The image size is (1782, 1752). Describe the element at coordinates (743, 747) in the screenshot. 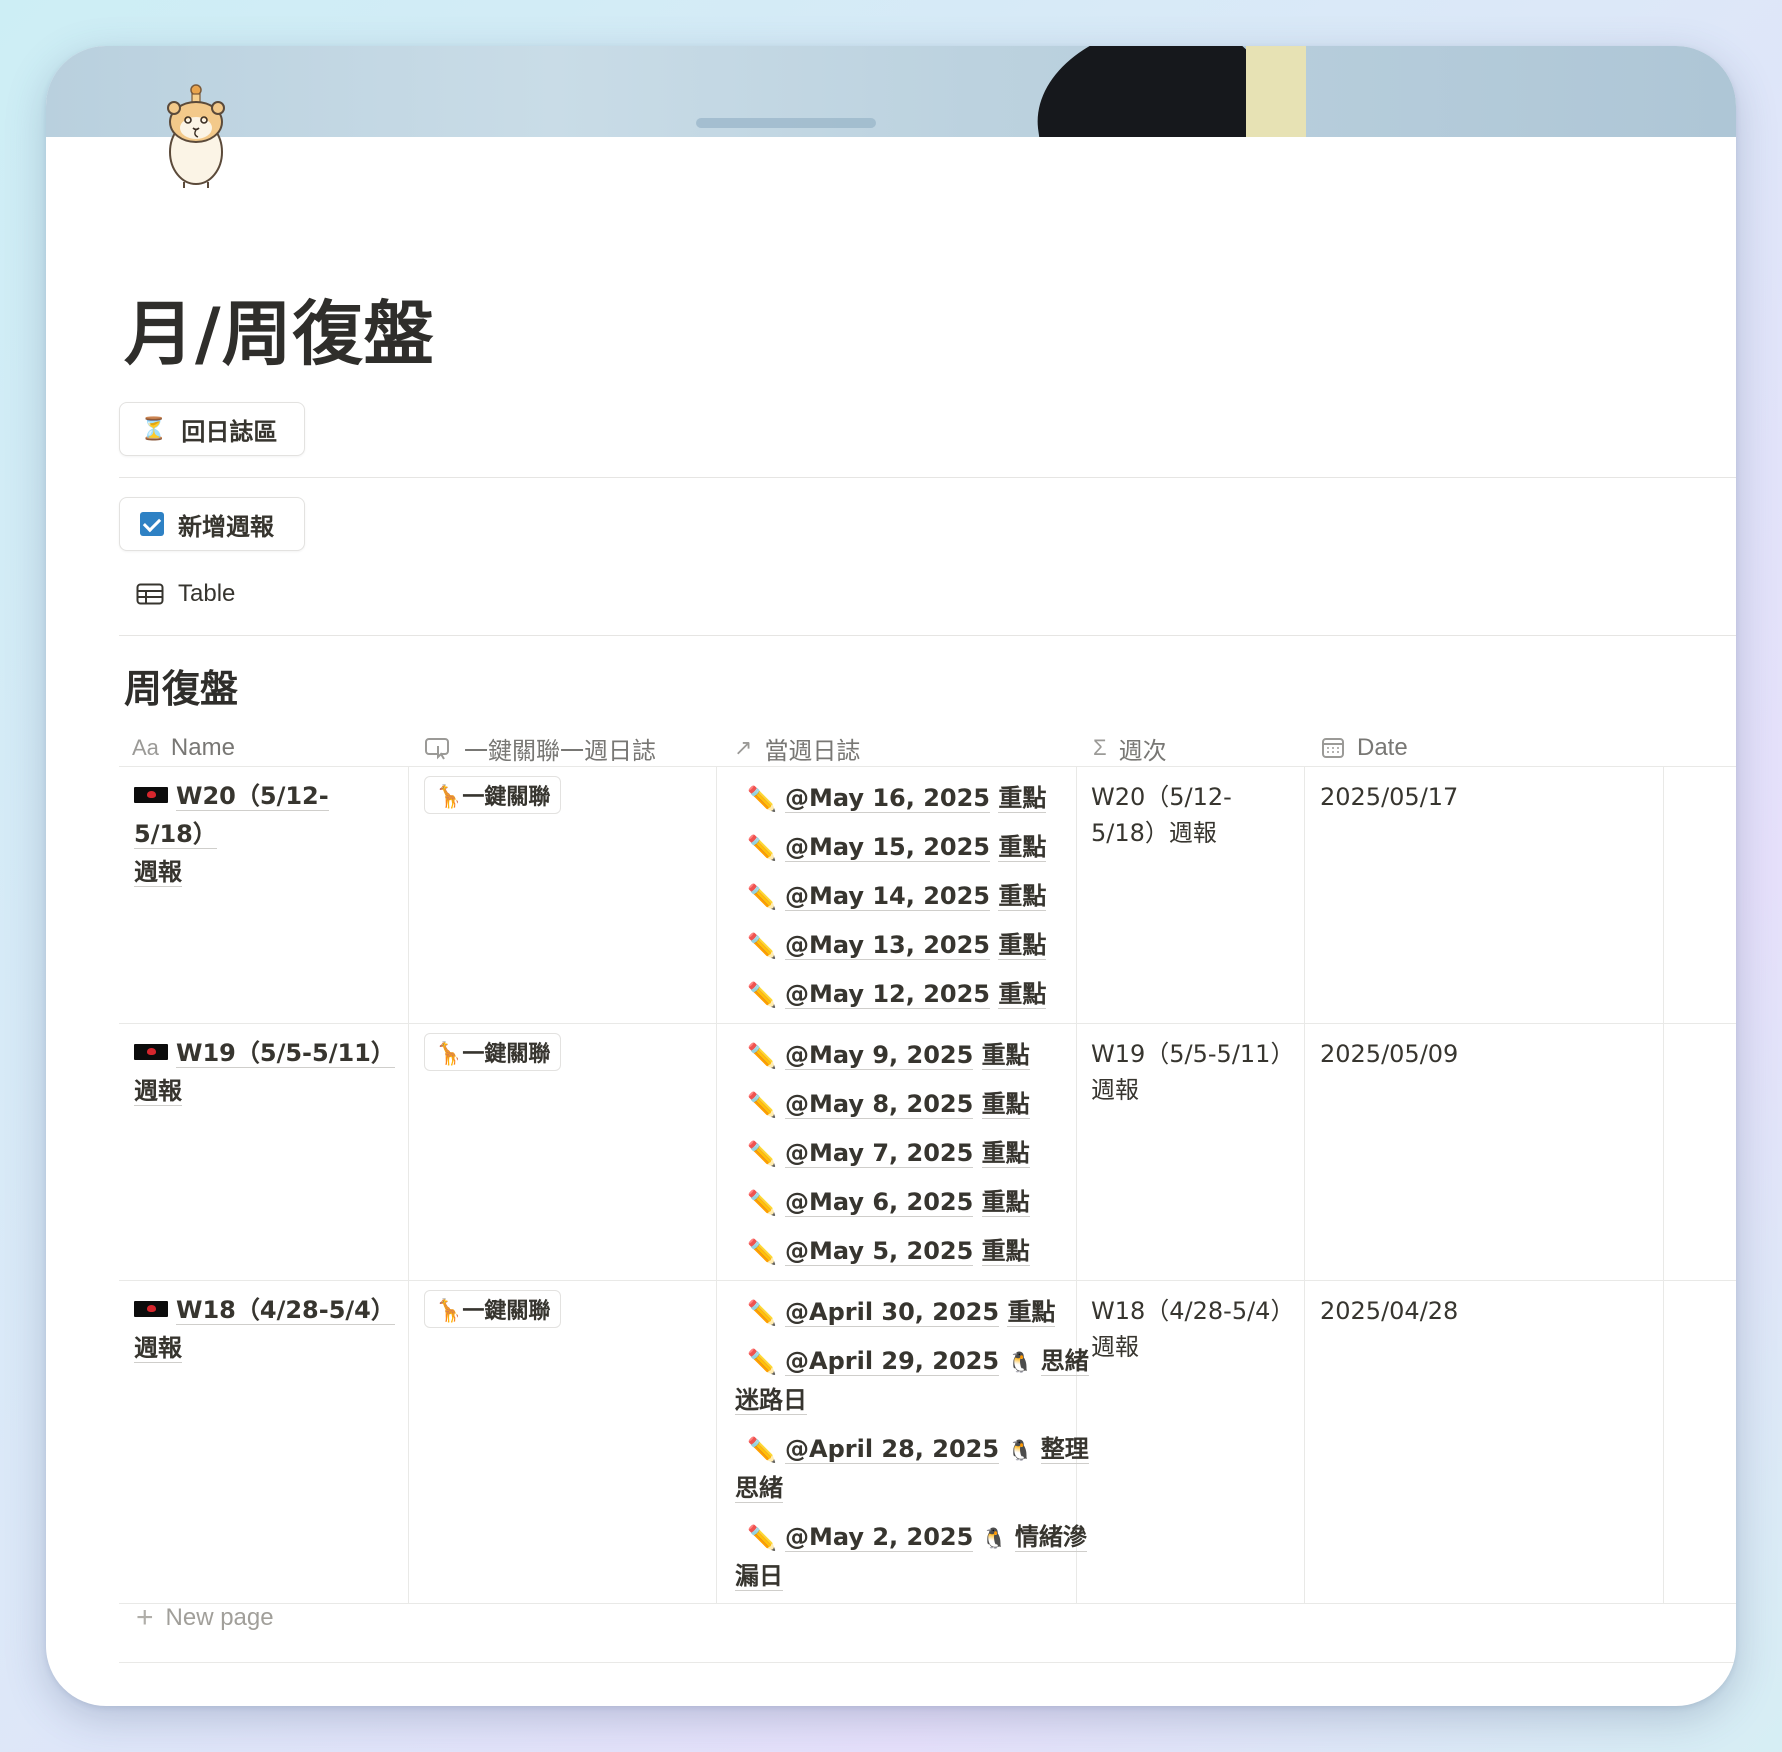

I see `relation-arrow-icon: ↗` at that location.